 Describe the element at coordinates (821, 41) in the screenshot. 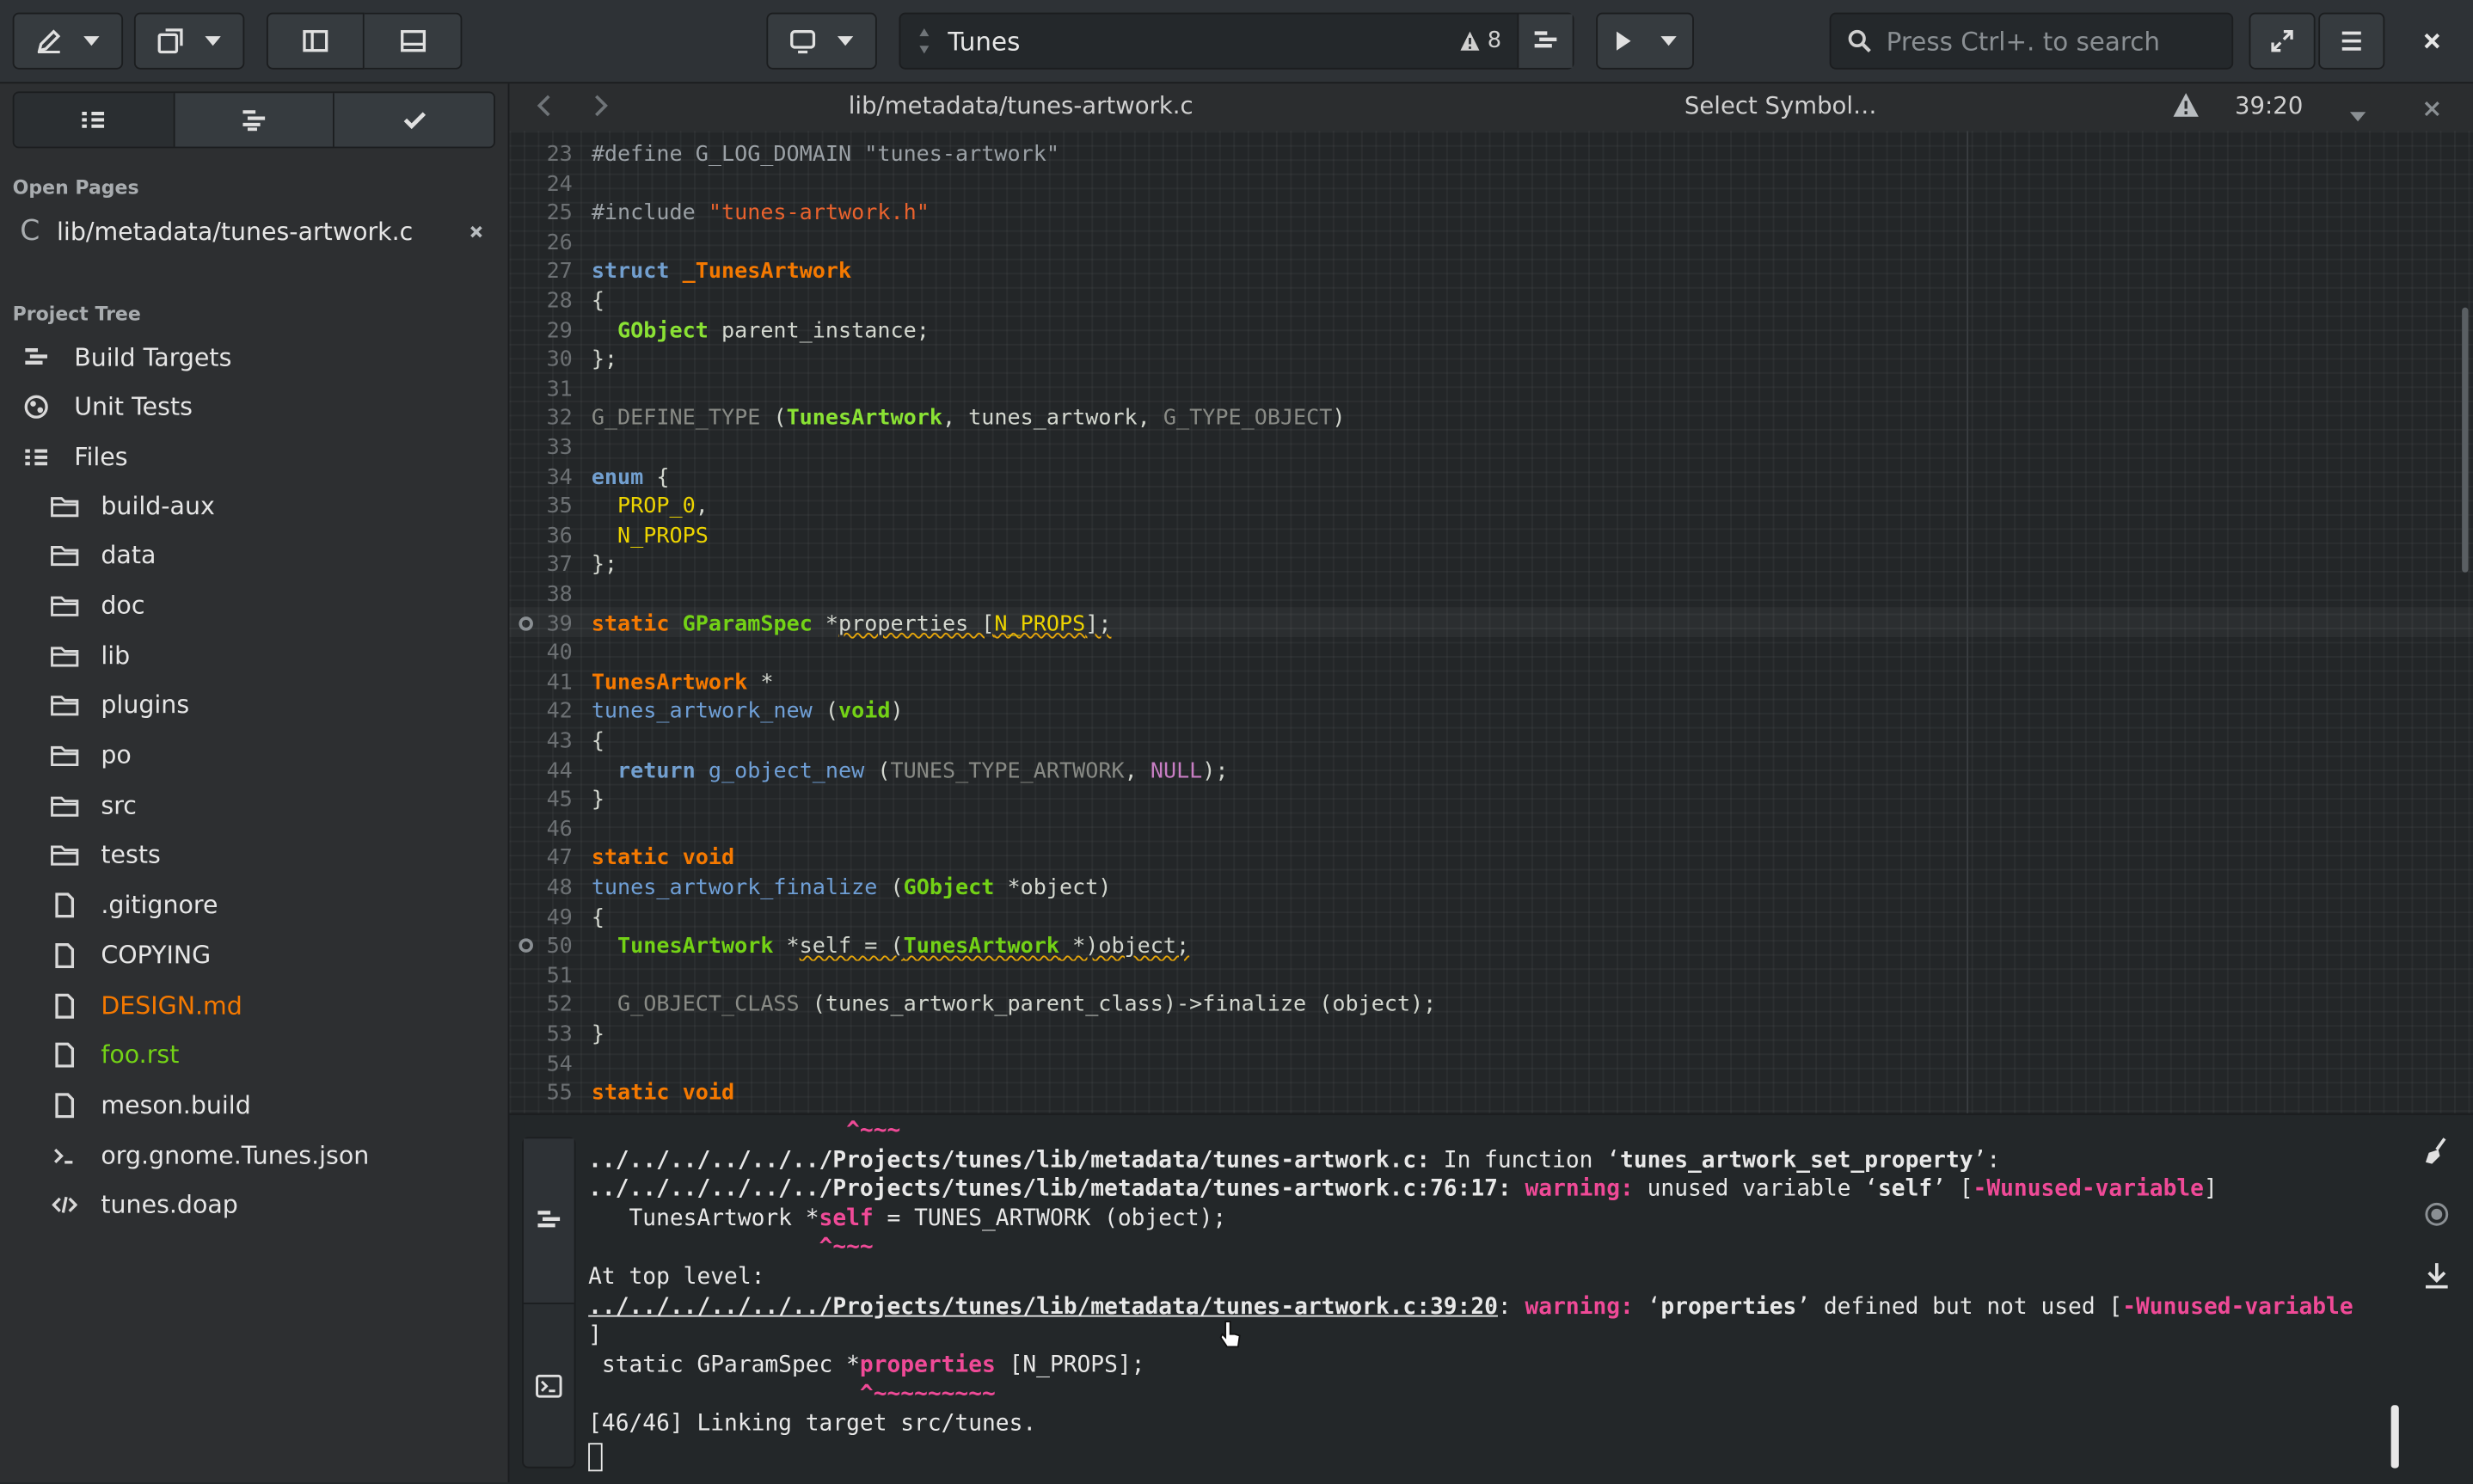

I see `device-selector-button` at that location.